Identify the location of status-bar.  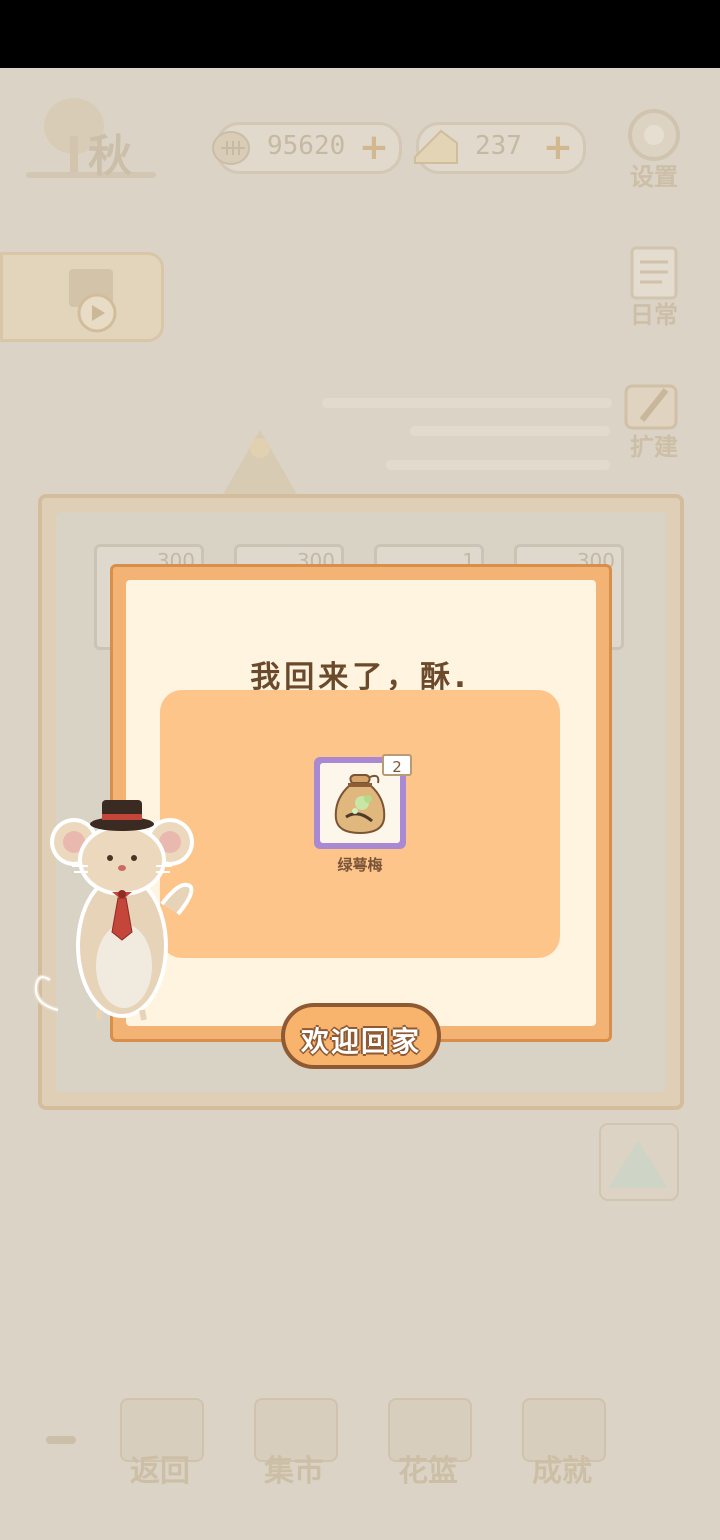
(360, 34).